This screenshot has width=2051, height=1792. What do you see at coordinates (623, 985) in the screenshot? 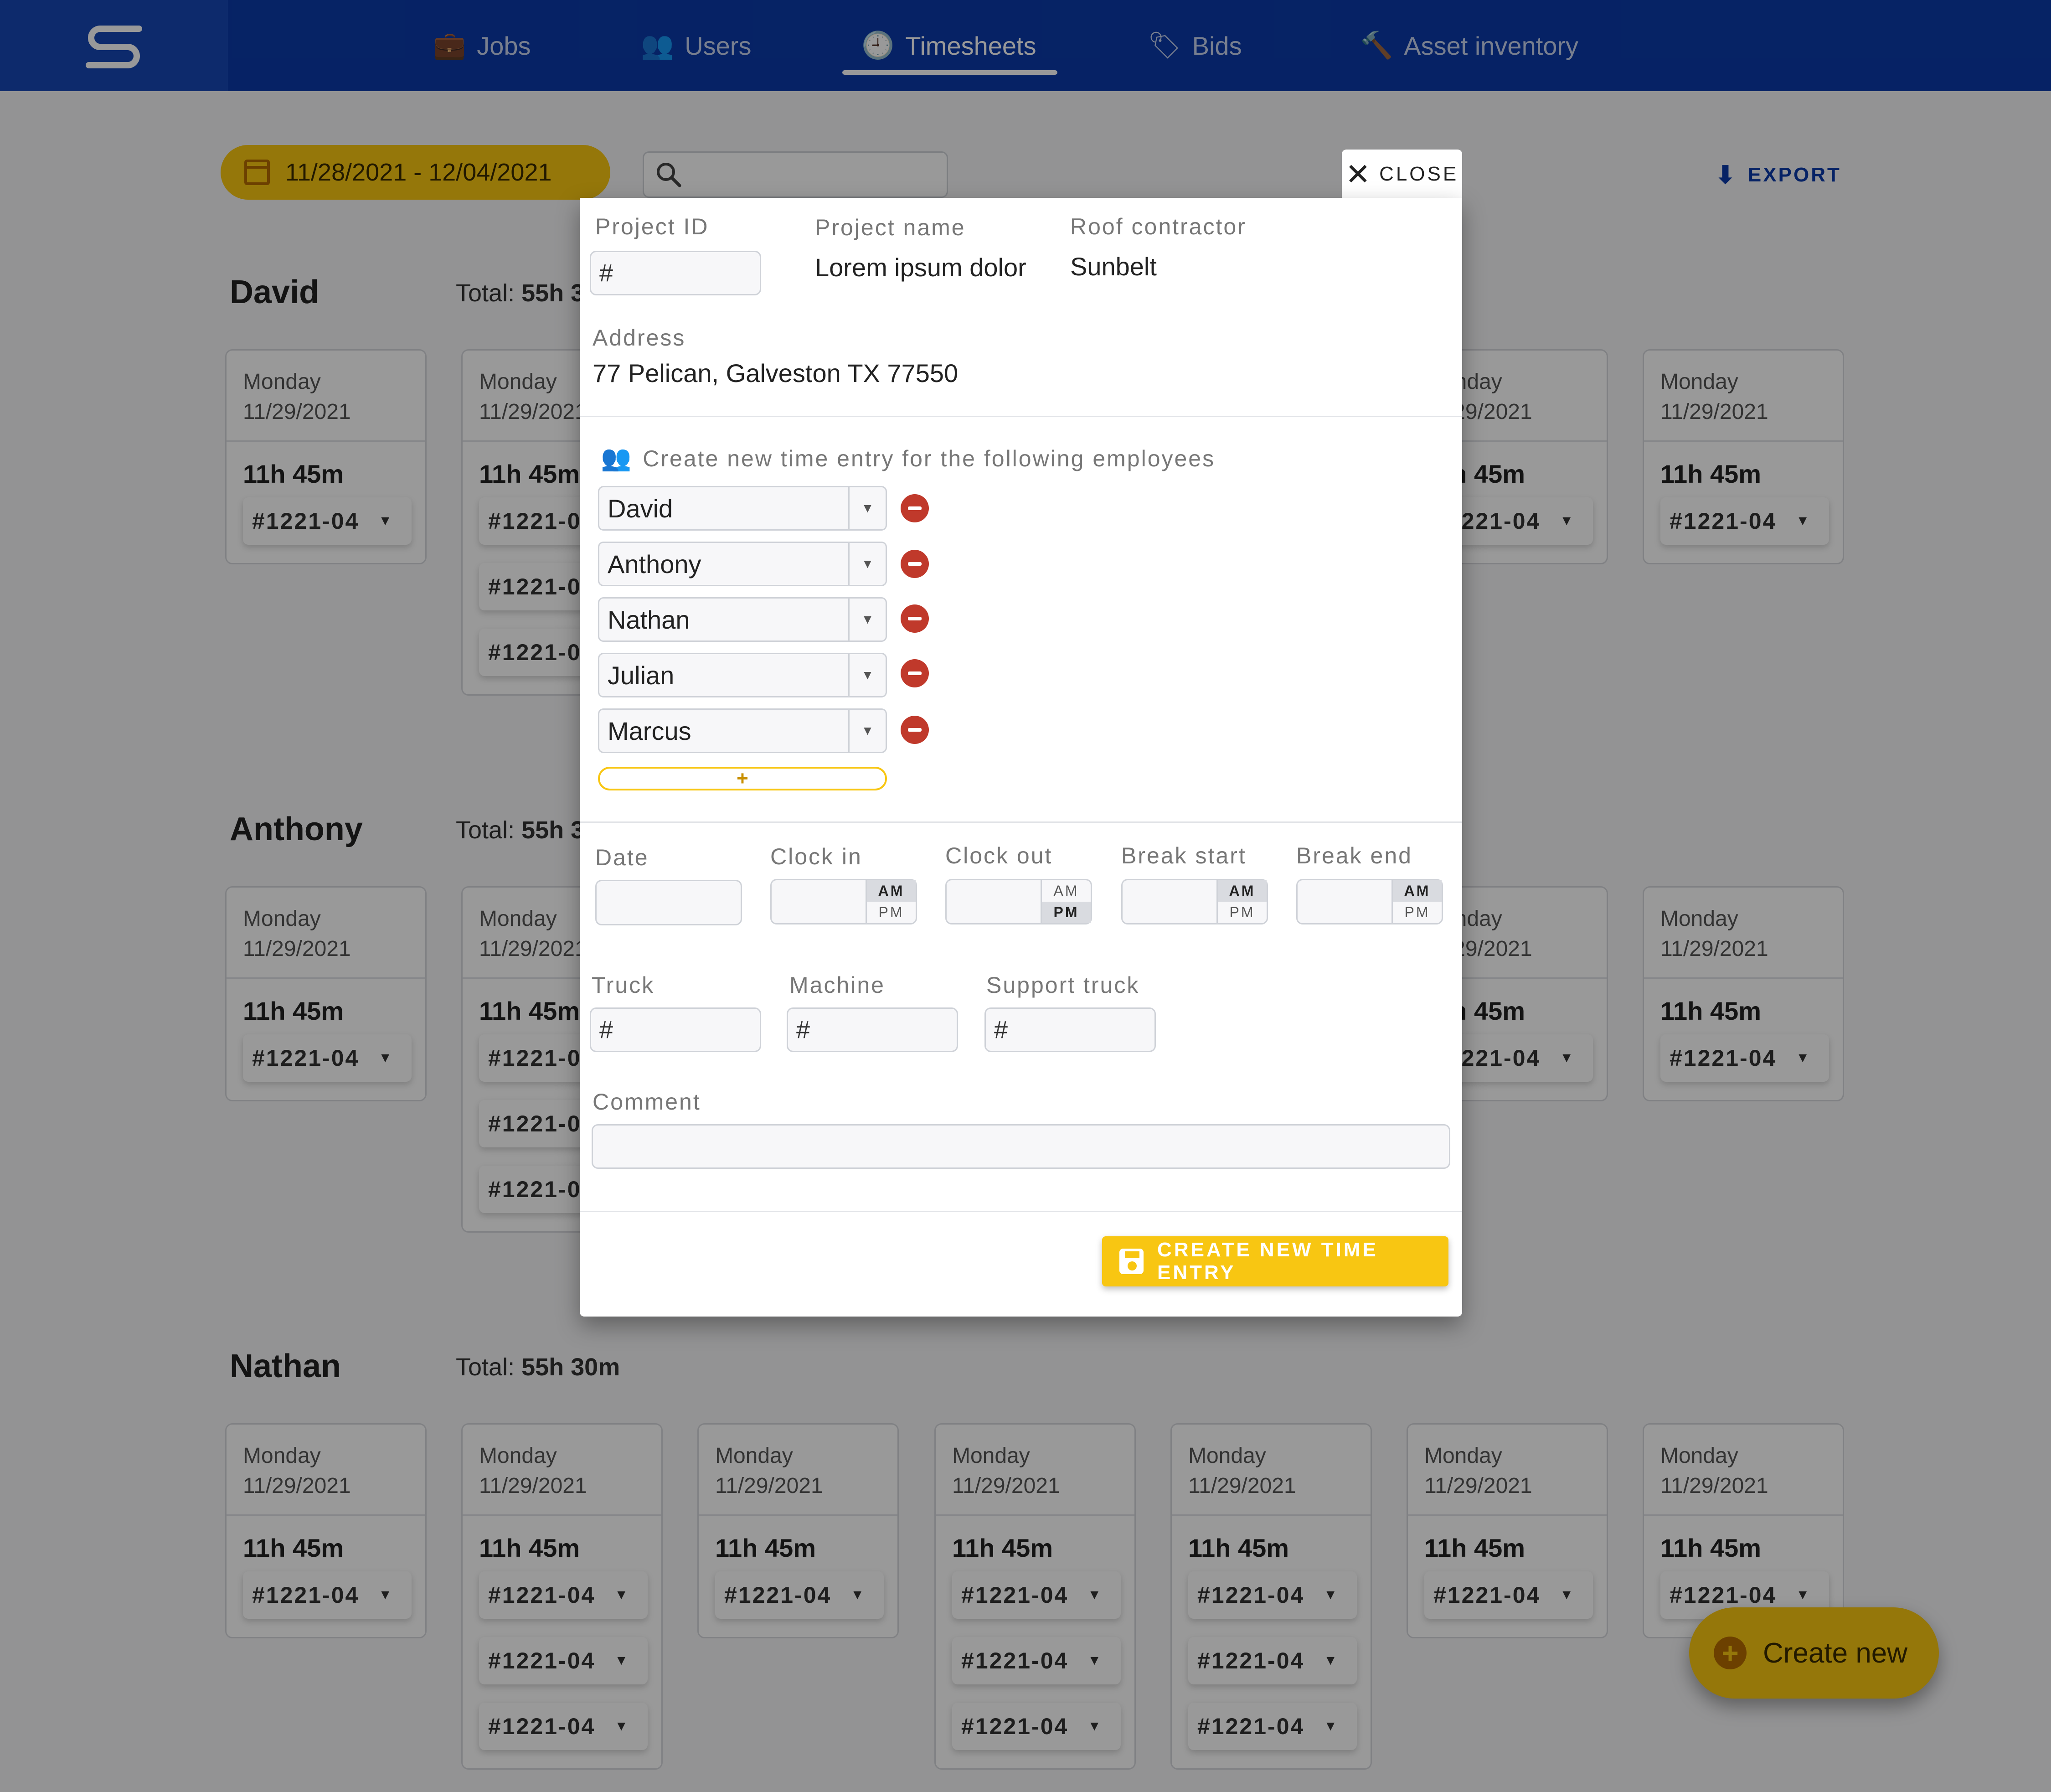
I see `truck-label: Truck` at bounding box center [623, 985].